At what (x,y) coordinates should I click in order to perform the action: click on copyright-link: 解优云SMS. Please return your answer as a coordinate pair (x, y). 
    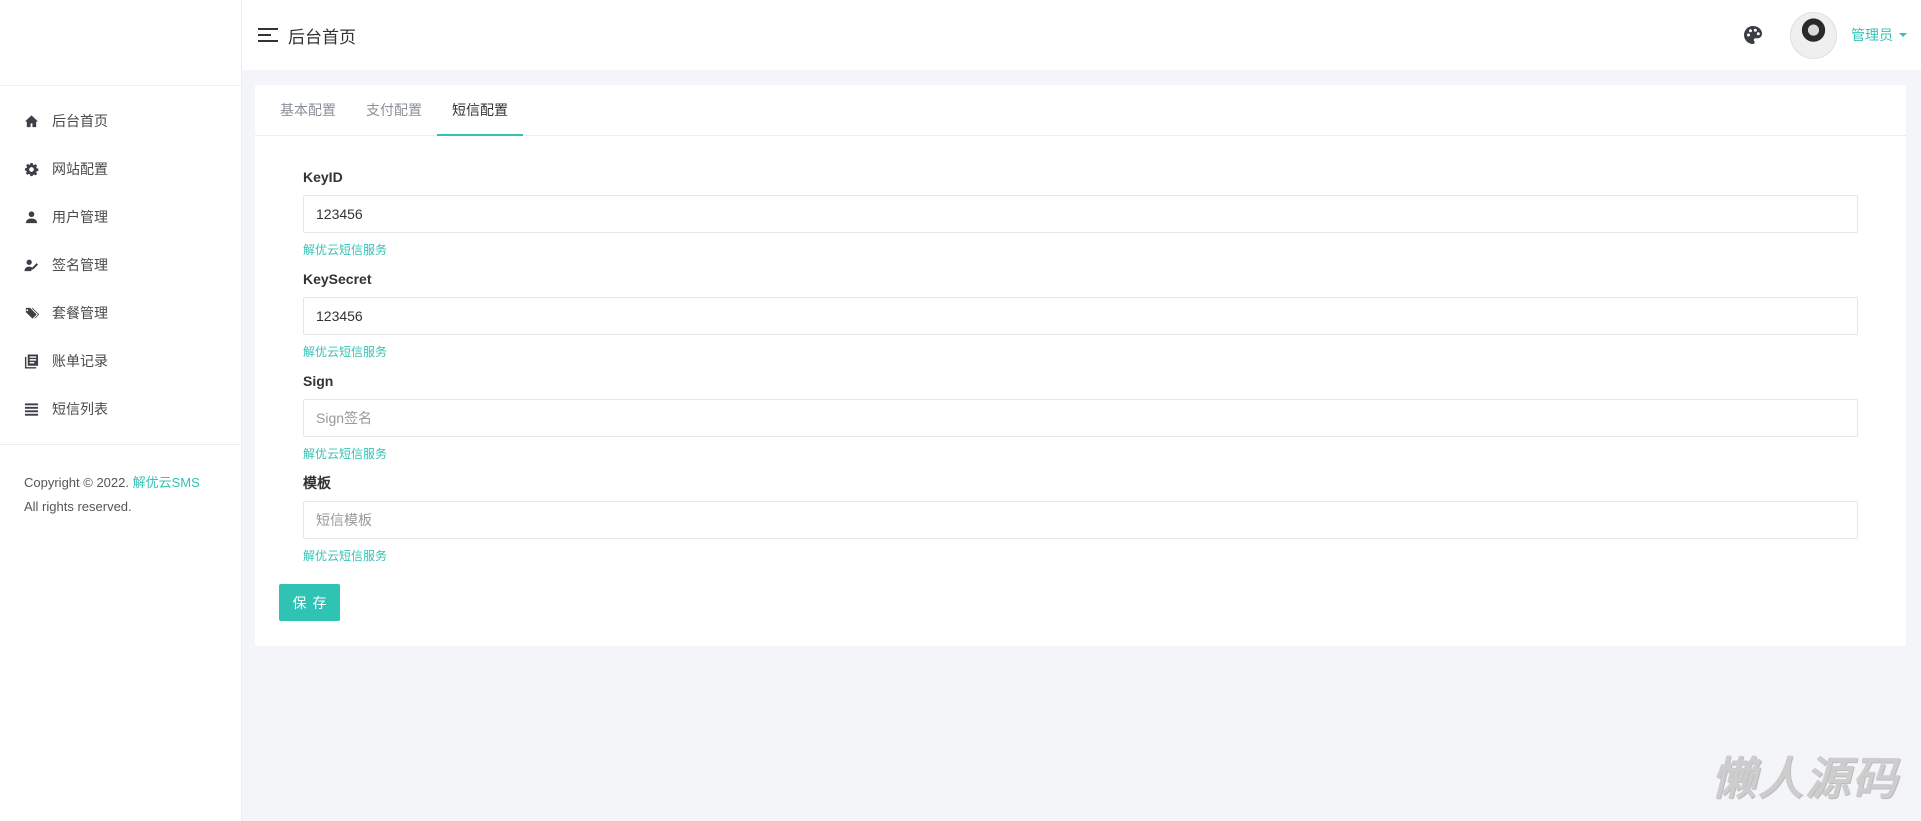
    Looking at the image, I should click on (166, 482).